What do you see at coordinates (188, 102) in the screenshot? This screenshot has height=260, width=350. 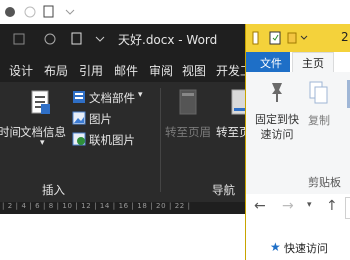 I see `go-to-header-icon` at bounding box center [188, 102].